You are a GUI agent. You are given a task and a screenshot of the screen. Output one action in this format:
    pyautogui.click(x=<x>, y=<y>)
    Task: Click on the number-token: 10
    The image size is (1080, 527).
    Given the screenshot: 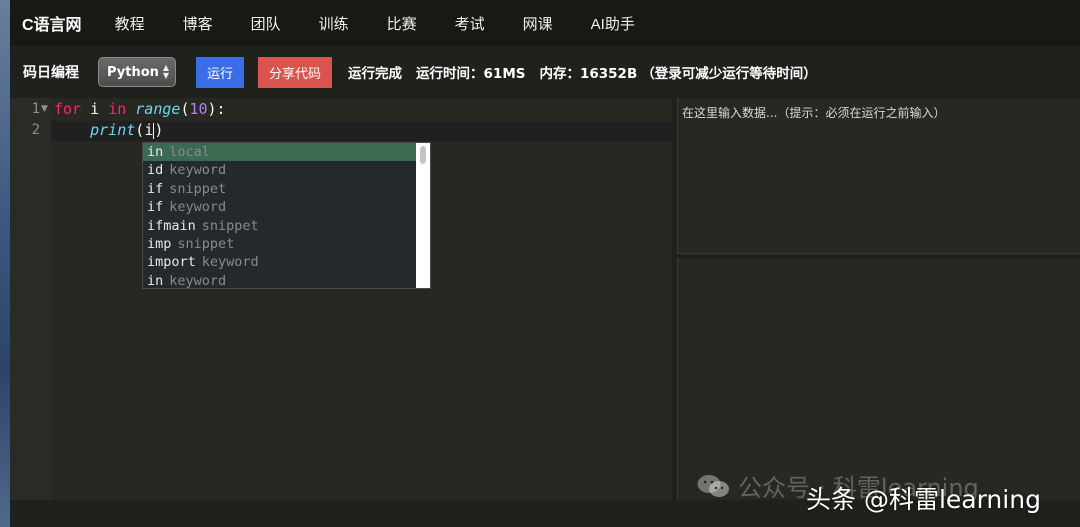 What is the action you would take?
    pyautogui.click(x=198, y=109)
    